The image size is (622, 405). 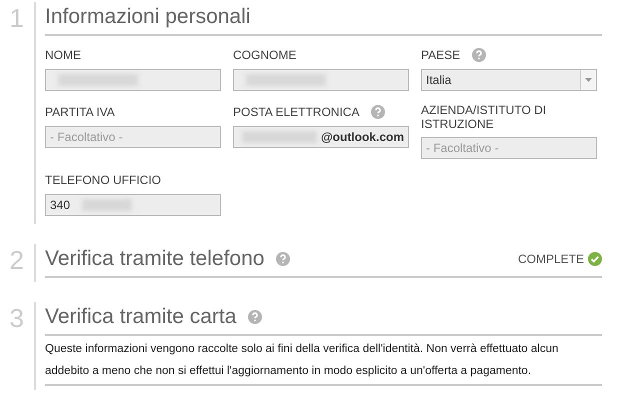 What do you see at coordinates (154, 259) in the screenshot?
I see `section-title: Verifica tramite telefono` at bounding box center [154, 259].